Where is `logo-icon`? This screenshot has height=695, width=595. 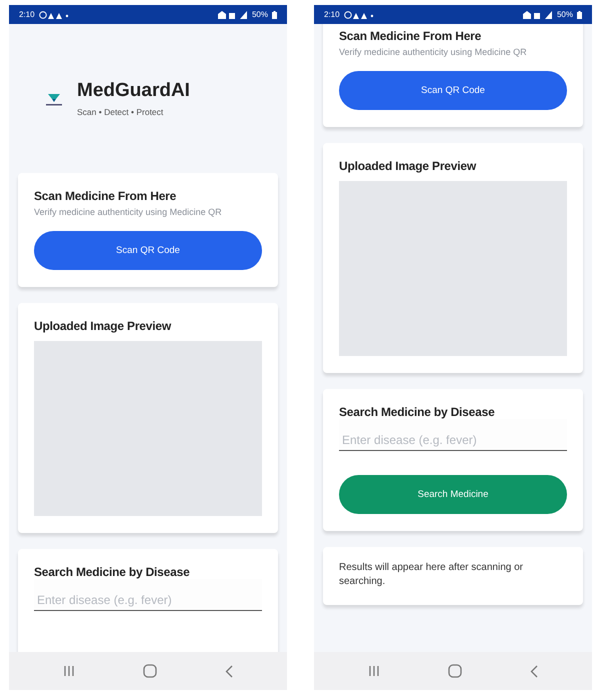 logo-icon is located at coordinates (54, 99).